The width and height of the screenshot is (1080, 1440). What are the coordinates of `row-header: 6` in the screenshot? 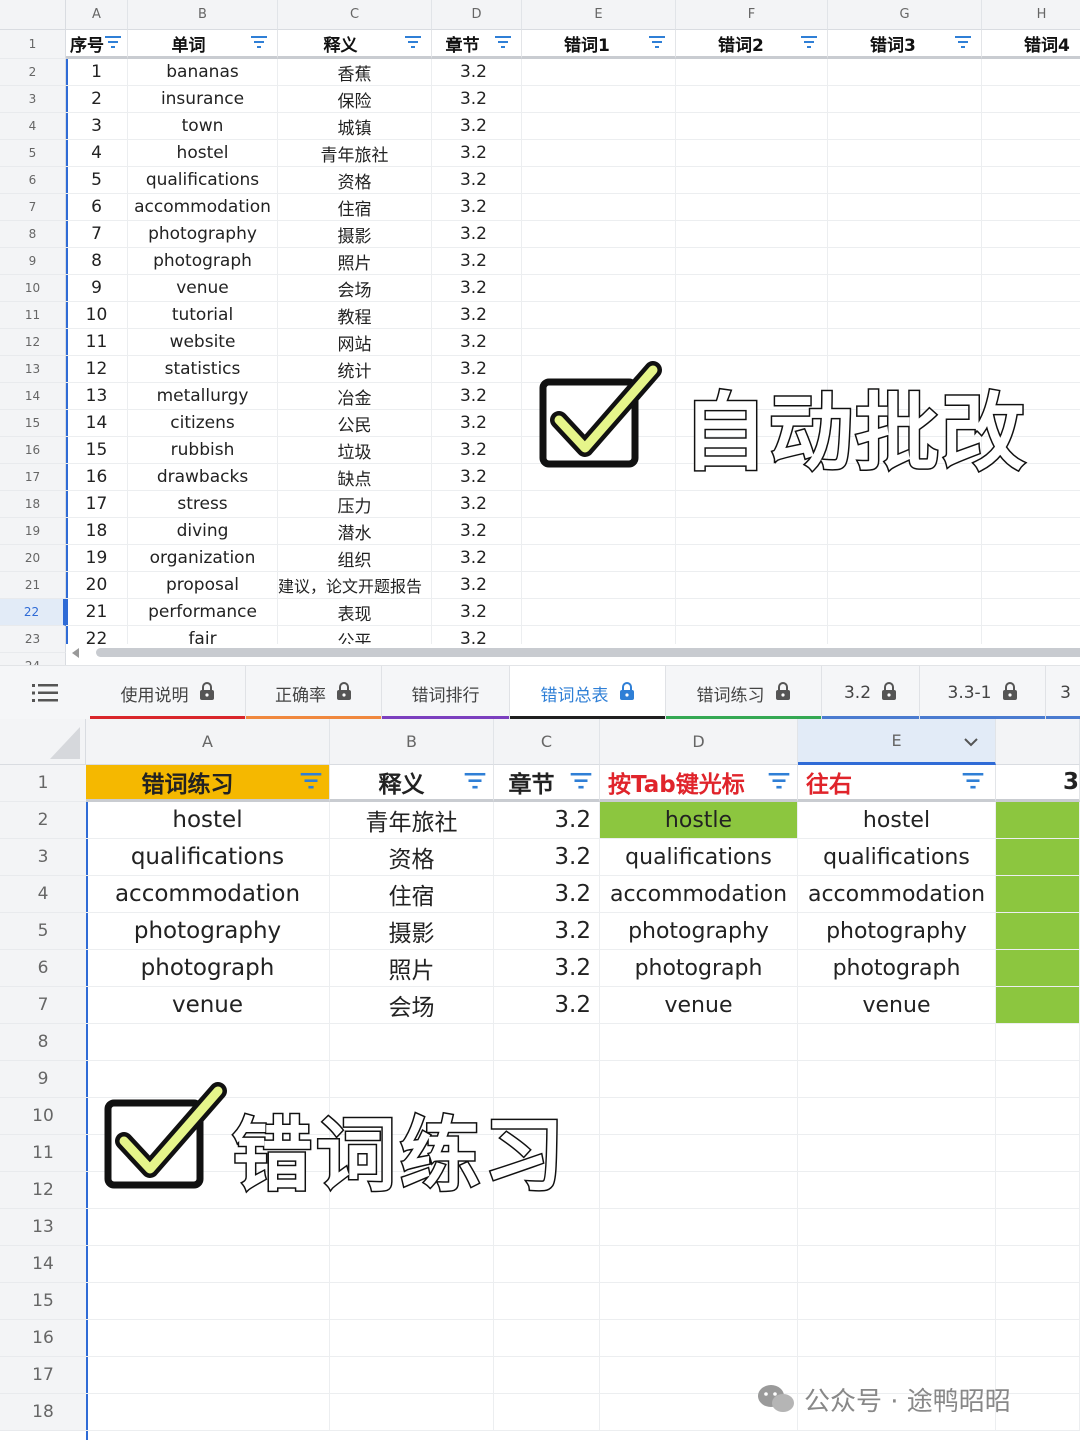 It's located at (33, 180).